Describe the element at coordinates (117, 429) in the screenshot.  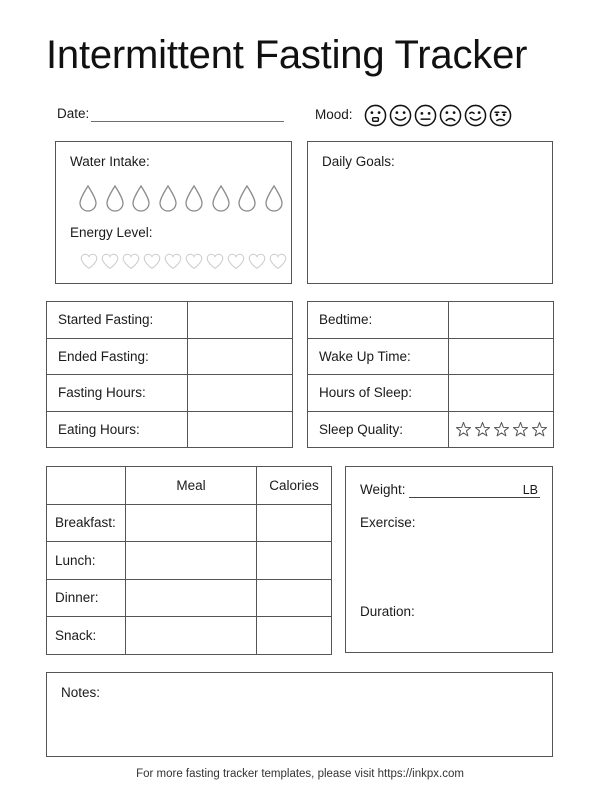
I see `eating-hours-label: Eating Hours:` at that location.